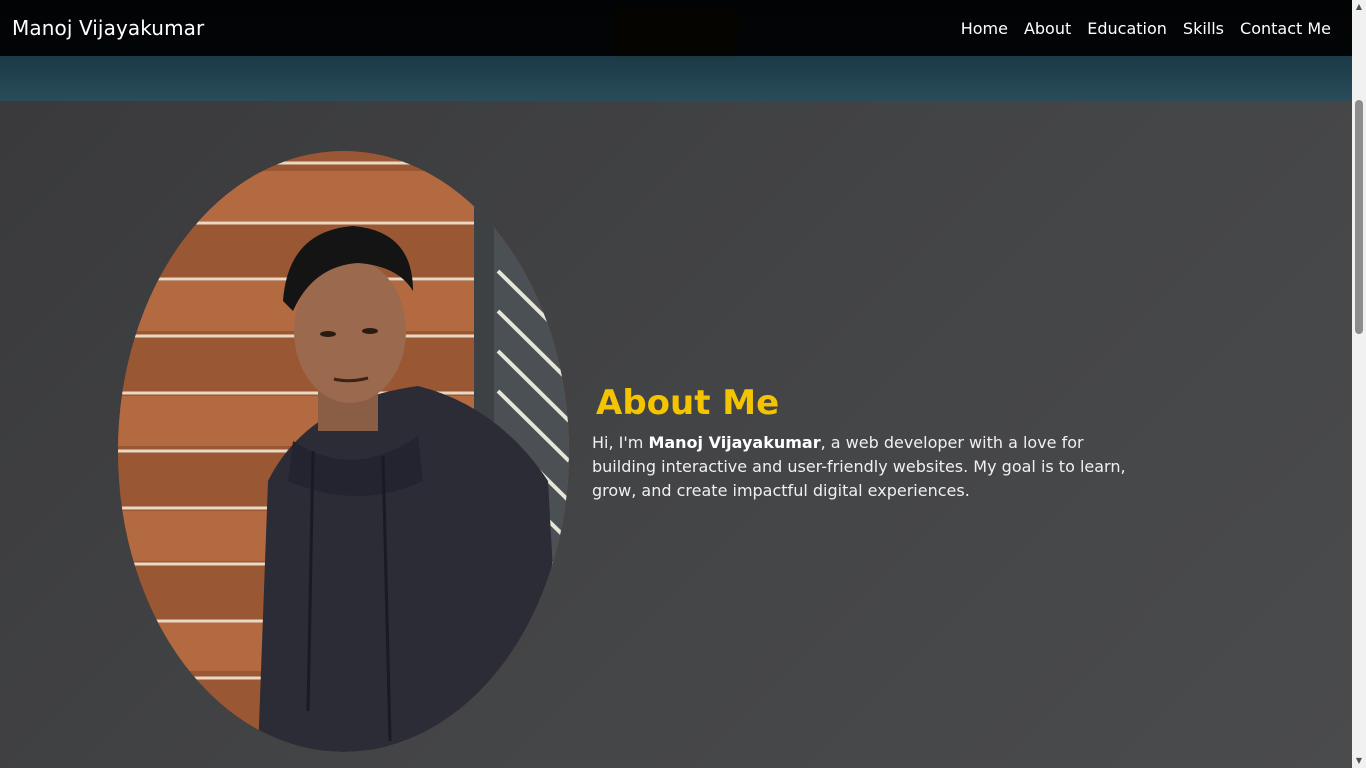 The width and height of the screenshot is (1366, 768). What do you see at coordinates (1359, 384) in the screenshot?
I see `page-scrollbar: ▲ ▼` at bounding box center [1359, 384].